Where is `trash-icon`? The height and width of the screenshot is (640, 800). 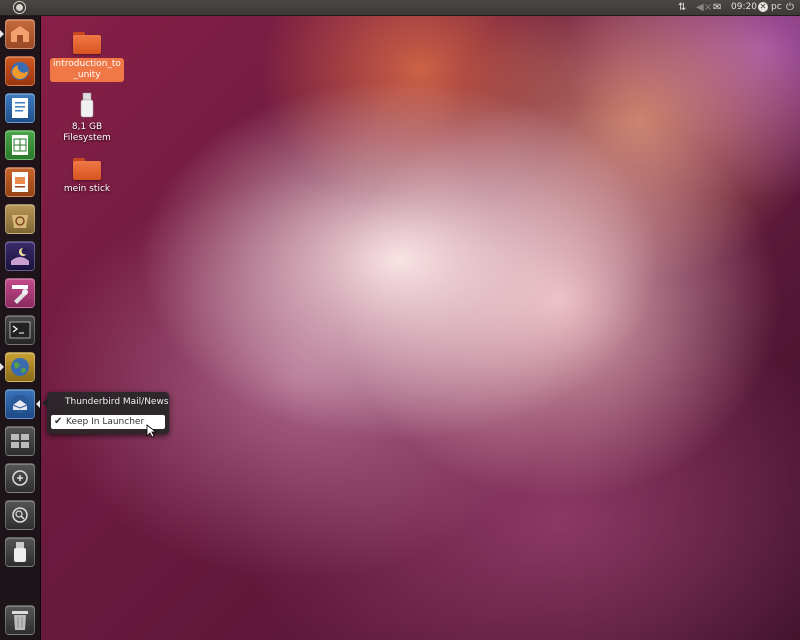
trash-icon is located at coordinates (20, 620).